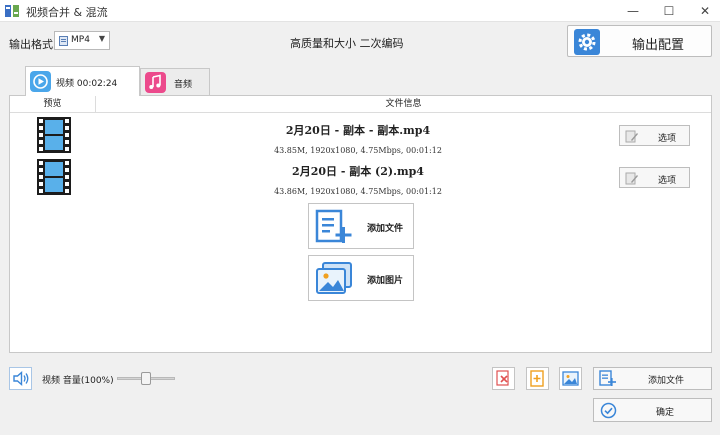 The image size is (720, 435). I want to click on add-document-icon, so click(537, 378).